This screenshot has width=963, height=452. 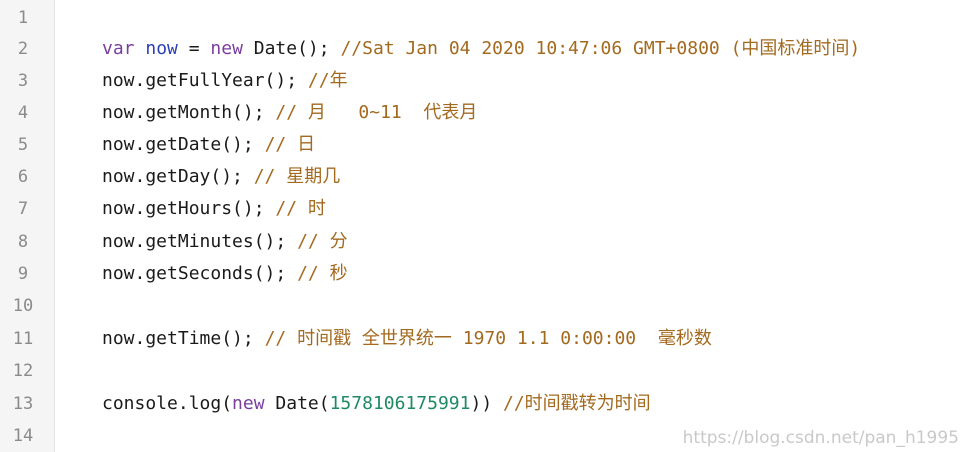 What do you see at coordinates (118, 48) in the screenshot?
I see `keyword-var: var` at bounding box center [118, 48].